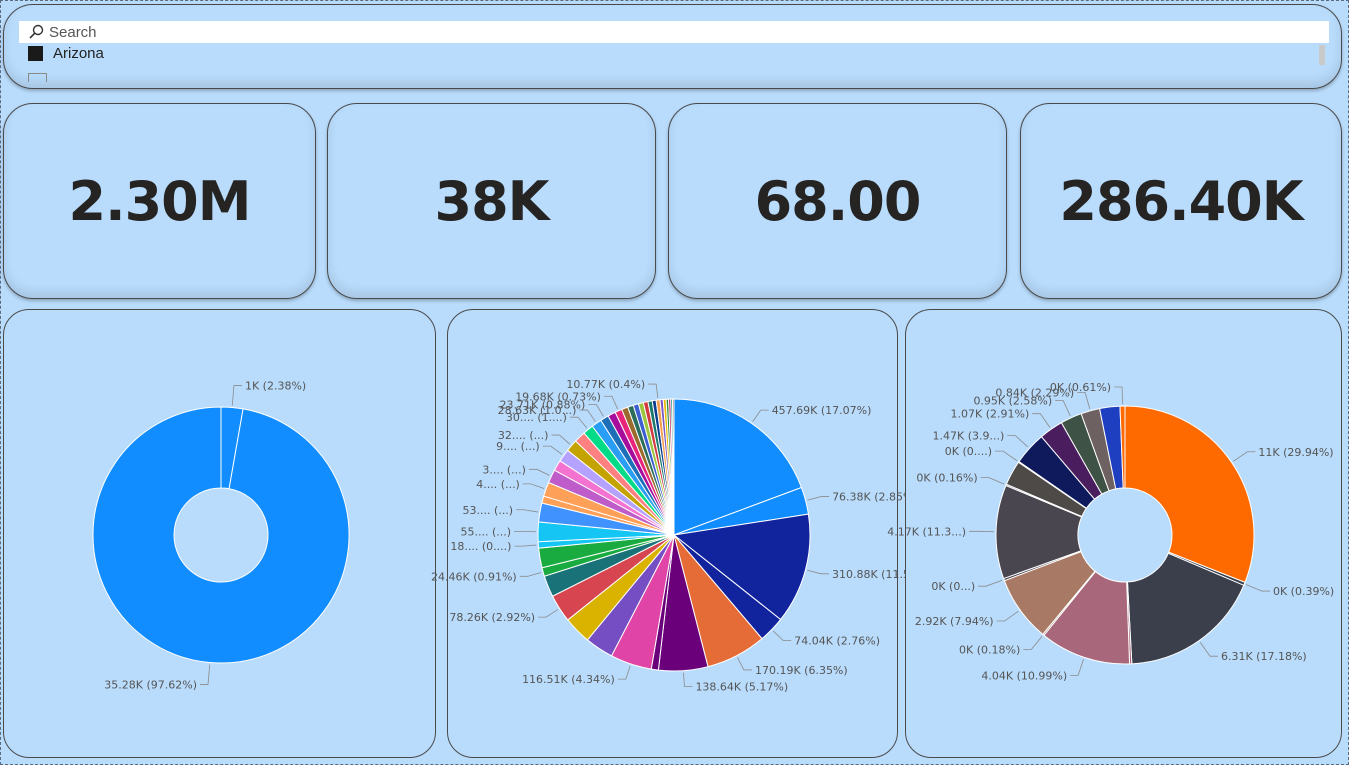 This screenshot has width=1349, height=765. I want to click on data-label: 457.69K (17.07%), so click(822, 410).